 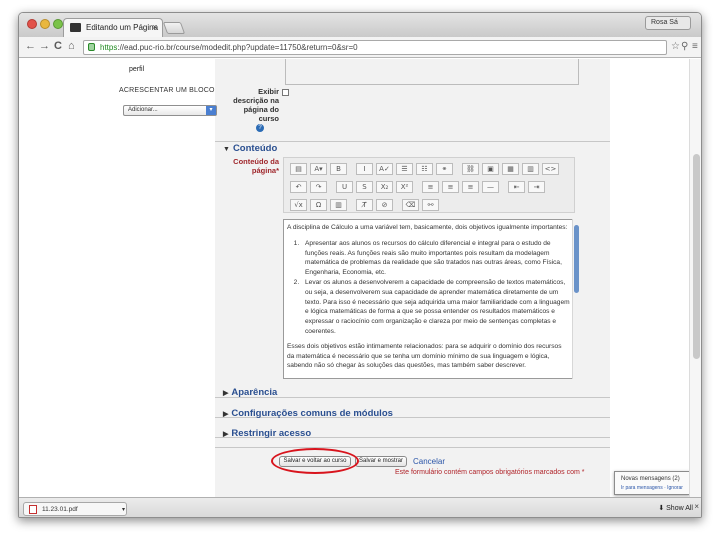 I want to click on download-arrow-icon: ⬇, so click(x=661, y=508).